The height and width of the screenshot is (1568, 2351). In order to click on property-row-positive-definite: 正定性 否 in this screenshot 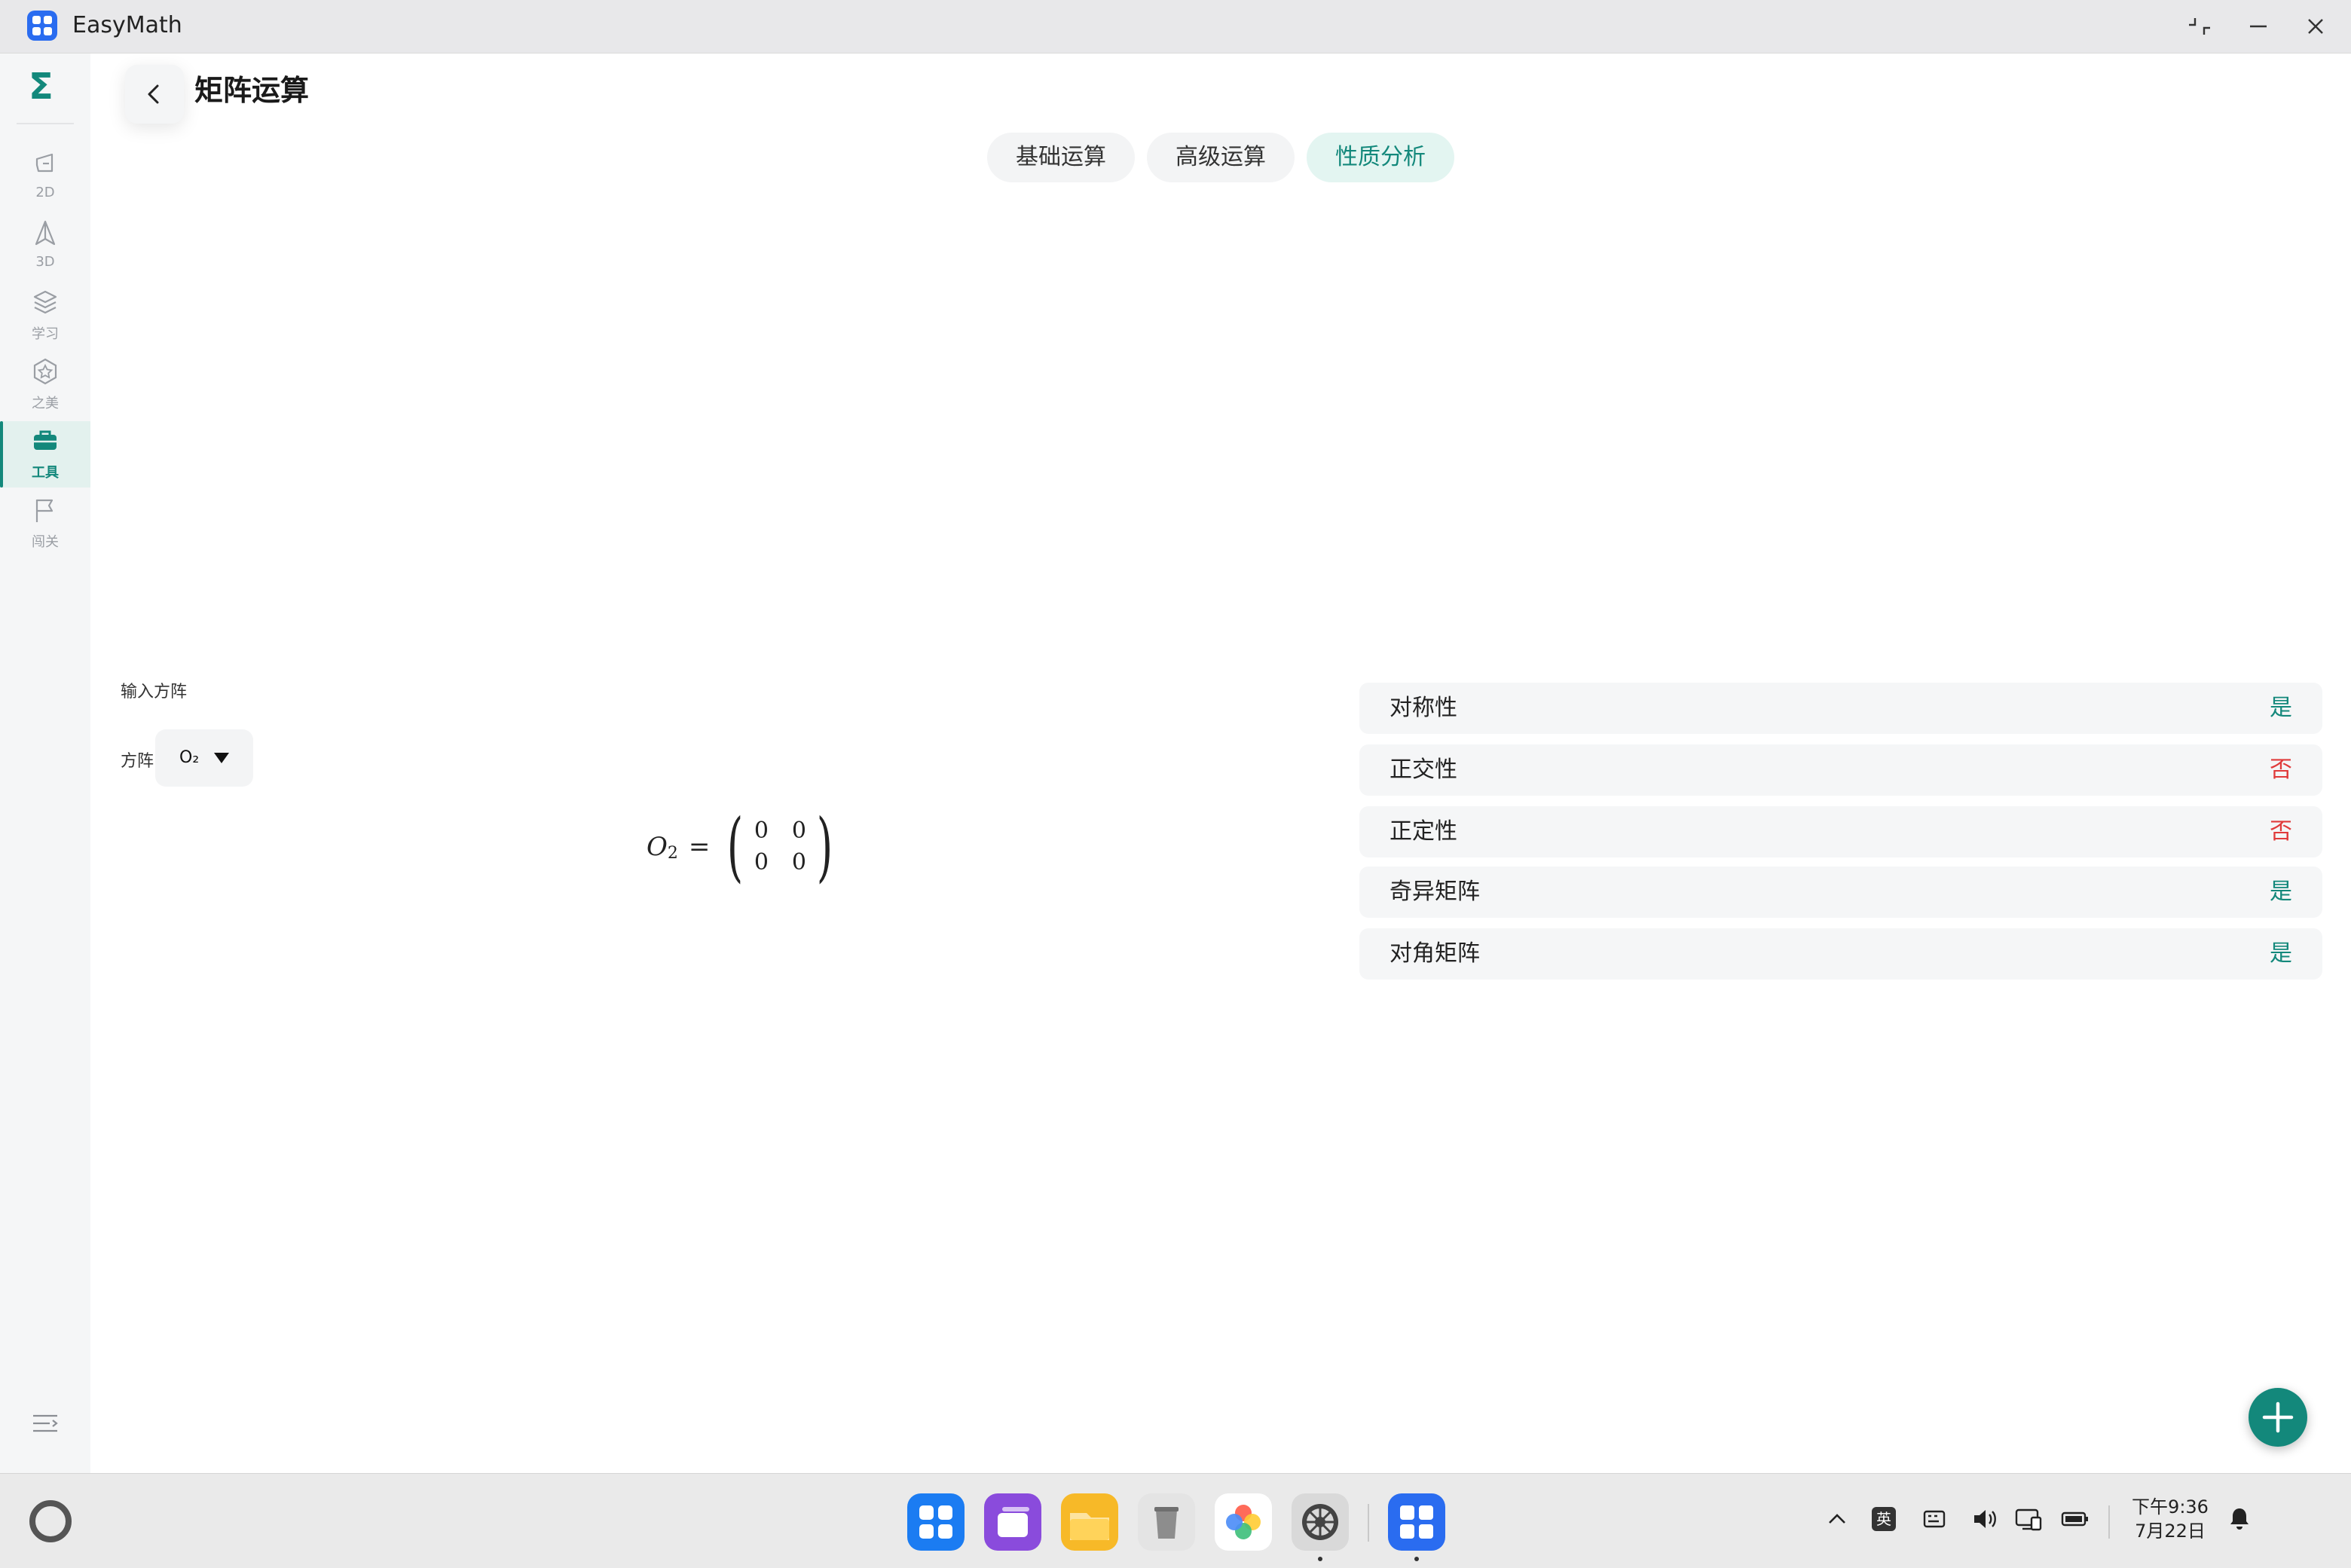, I will do `click(1840, 831)`.